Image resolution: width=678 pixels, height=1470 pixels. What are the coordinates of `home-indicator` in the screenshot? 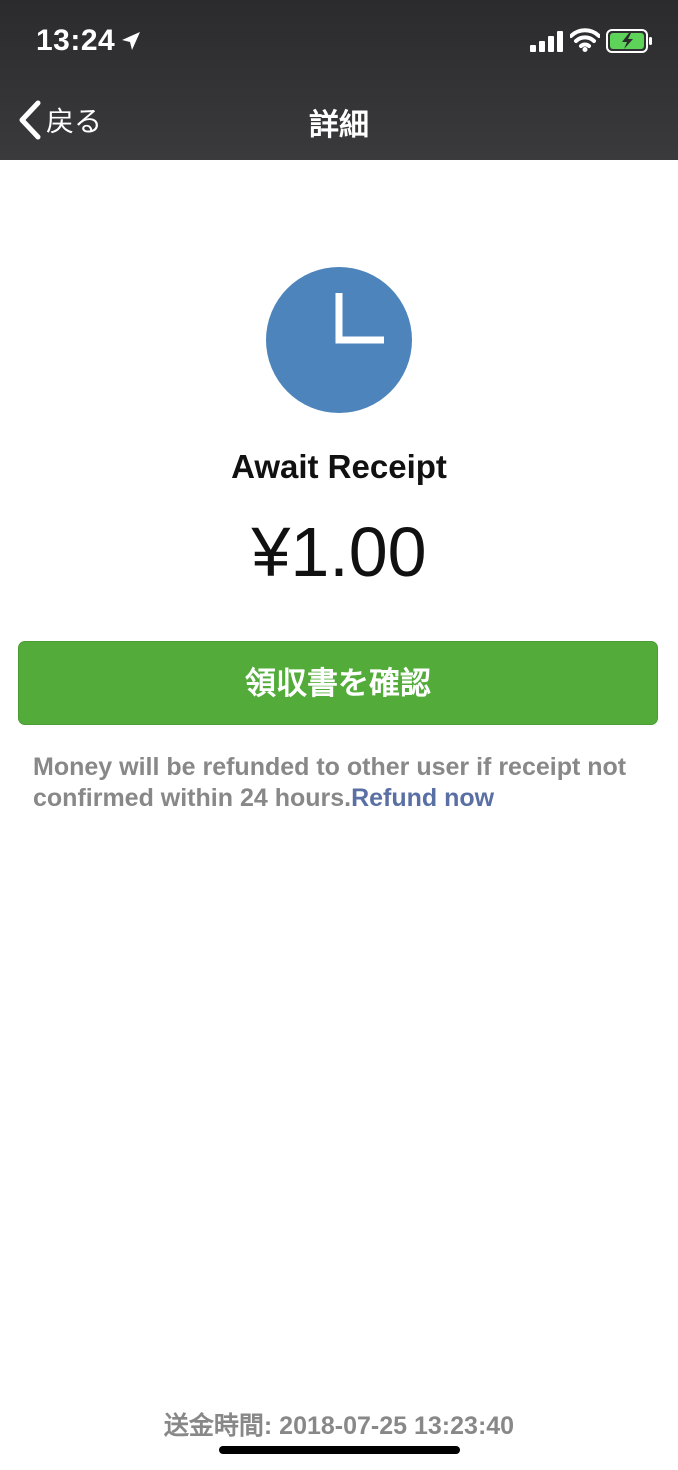 It's located at (339, 1450).